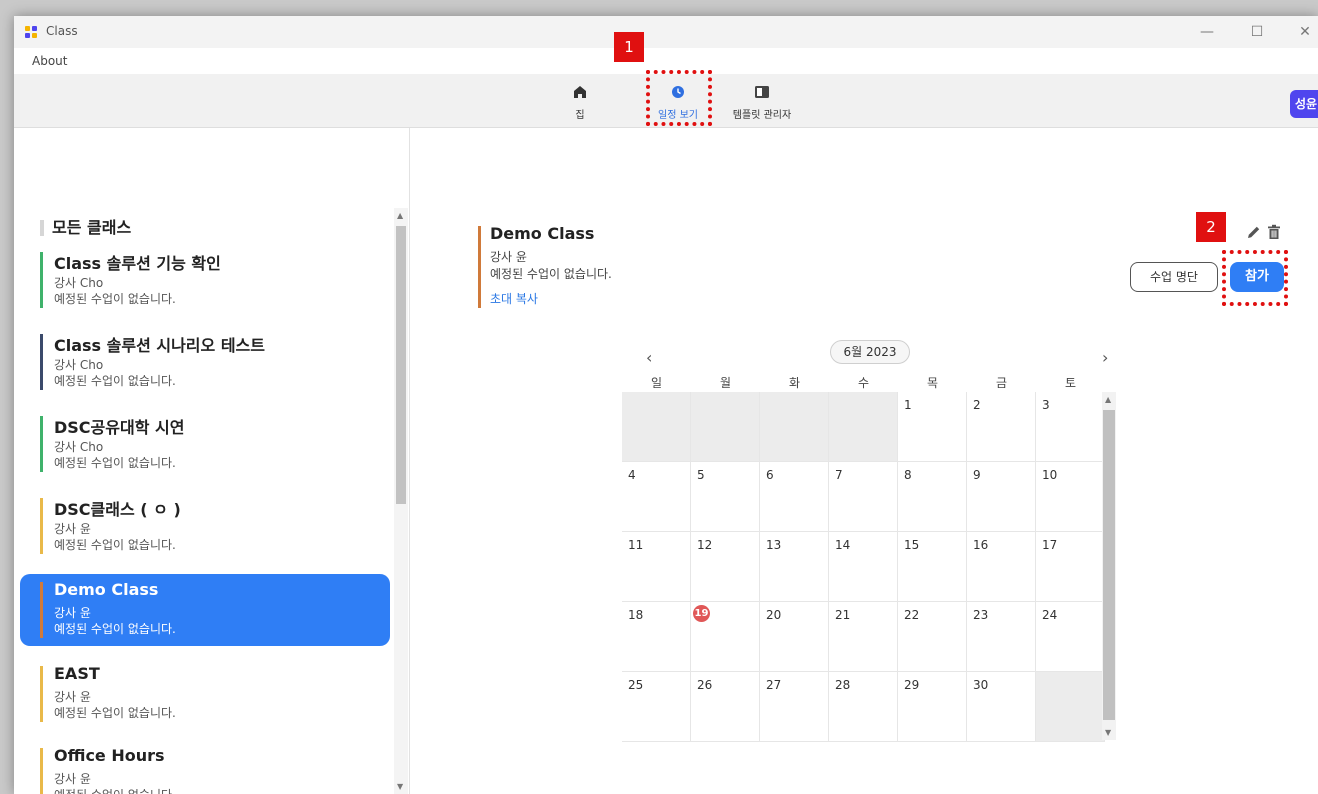 This screenshot has width=1318, height=794. I want to click on calendar-day-cell: 27, so click(794, 707).